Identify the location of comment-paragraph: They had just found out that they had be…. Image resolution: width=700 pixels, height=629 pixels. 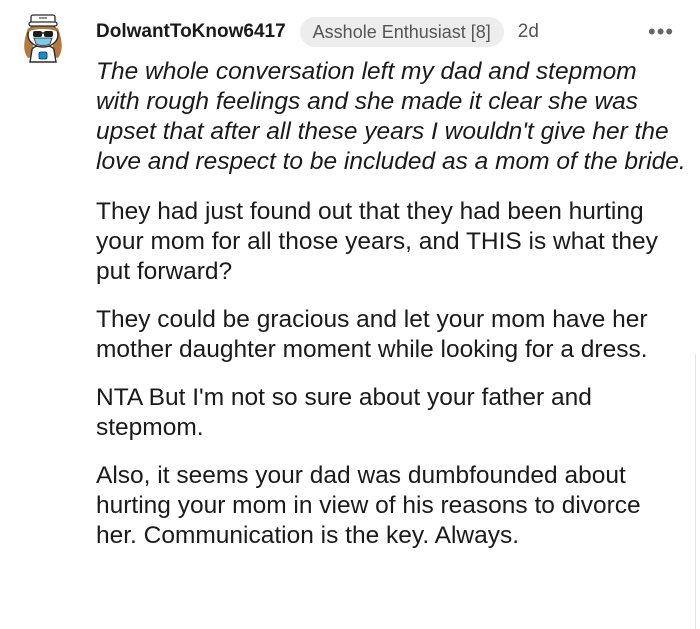
(377, 241).